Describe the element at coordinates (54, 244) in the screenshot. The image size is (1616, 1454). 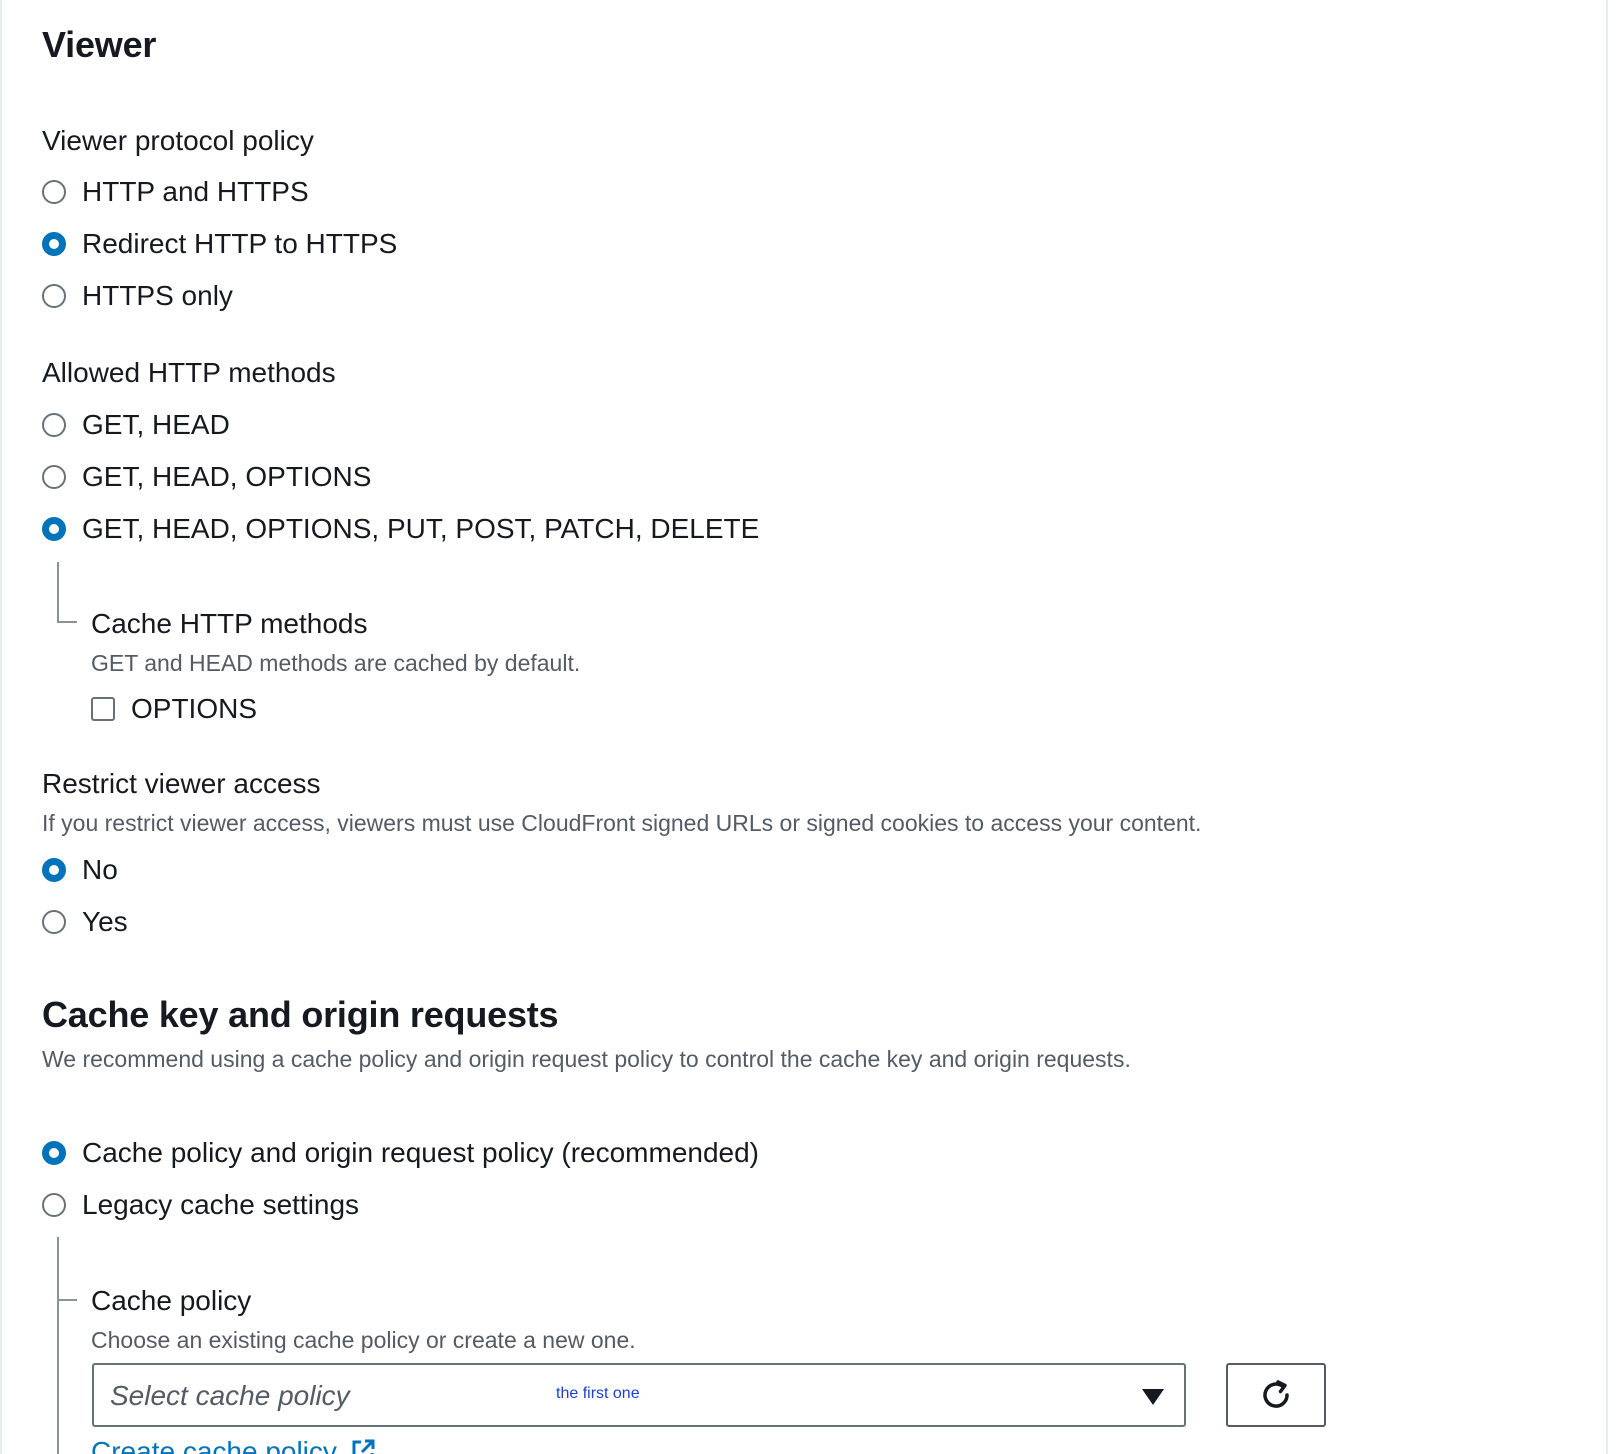
I see `radio-redirect-http-to-https` at that location.